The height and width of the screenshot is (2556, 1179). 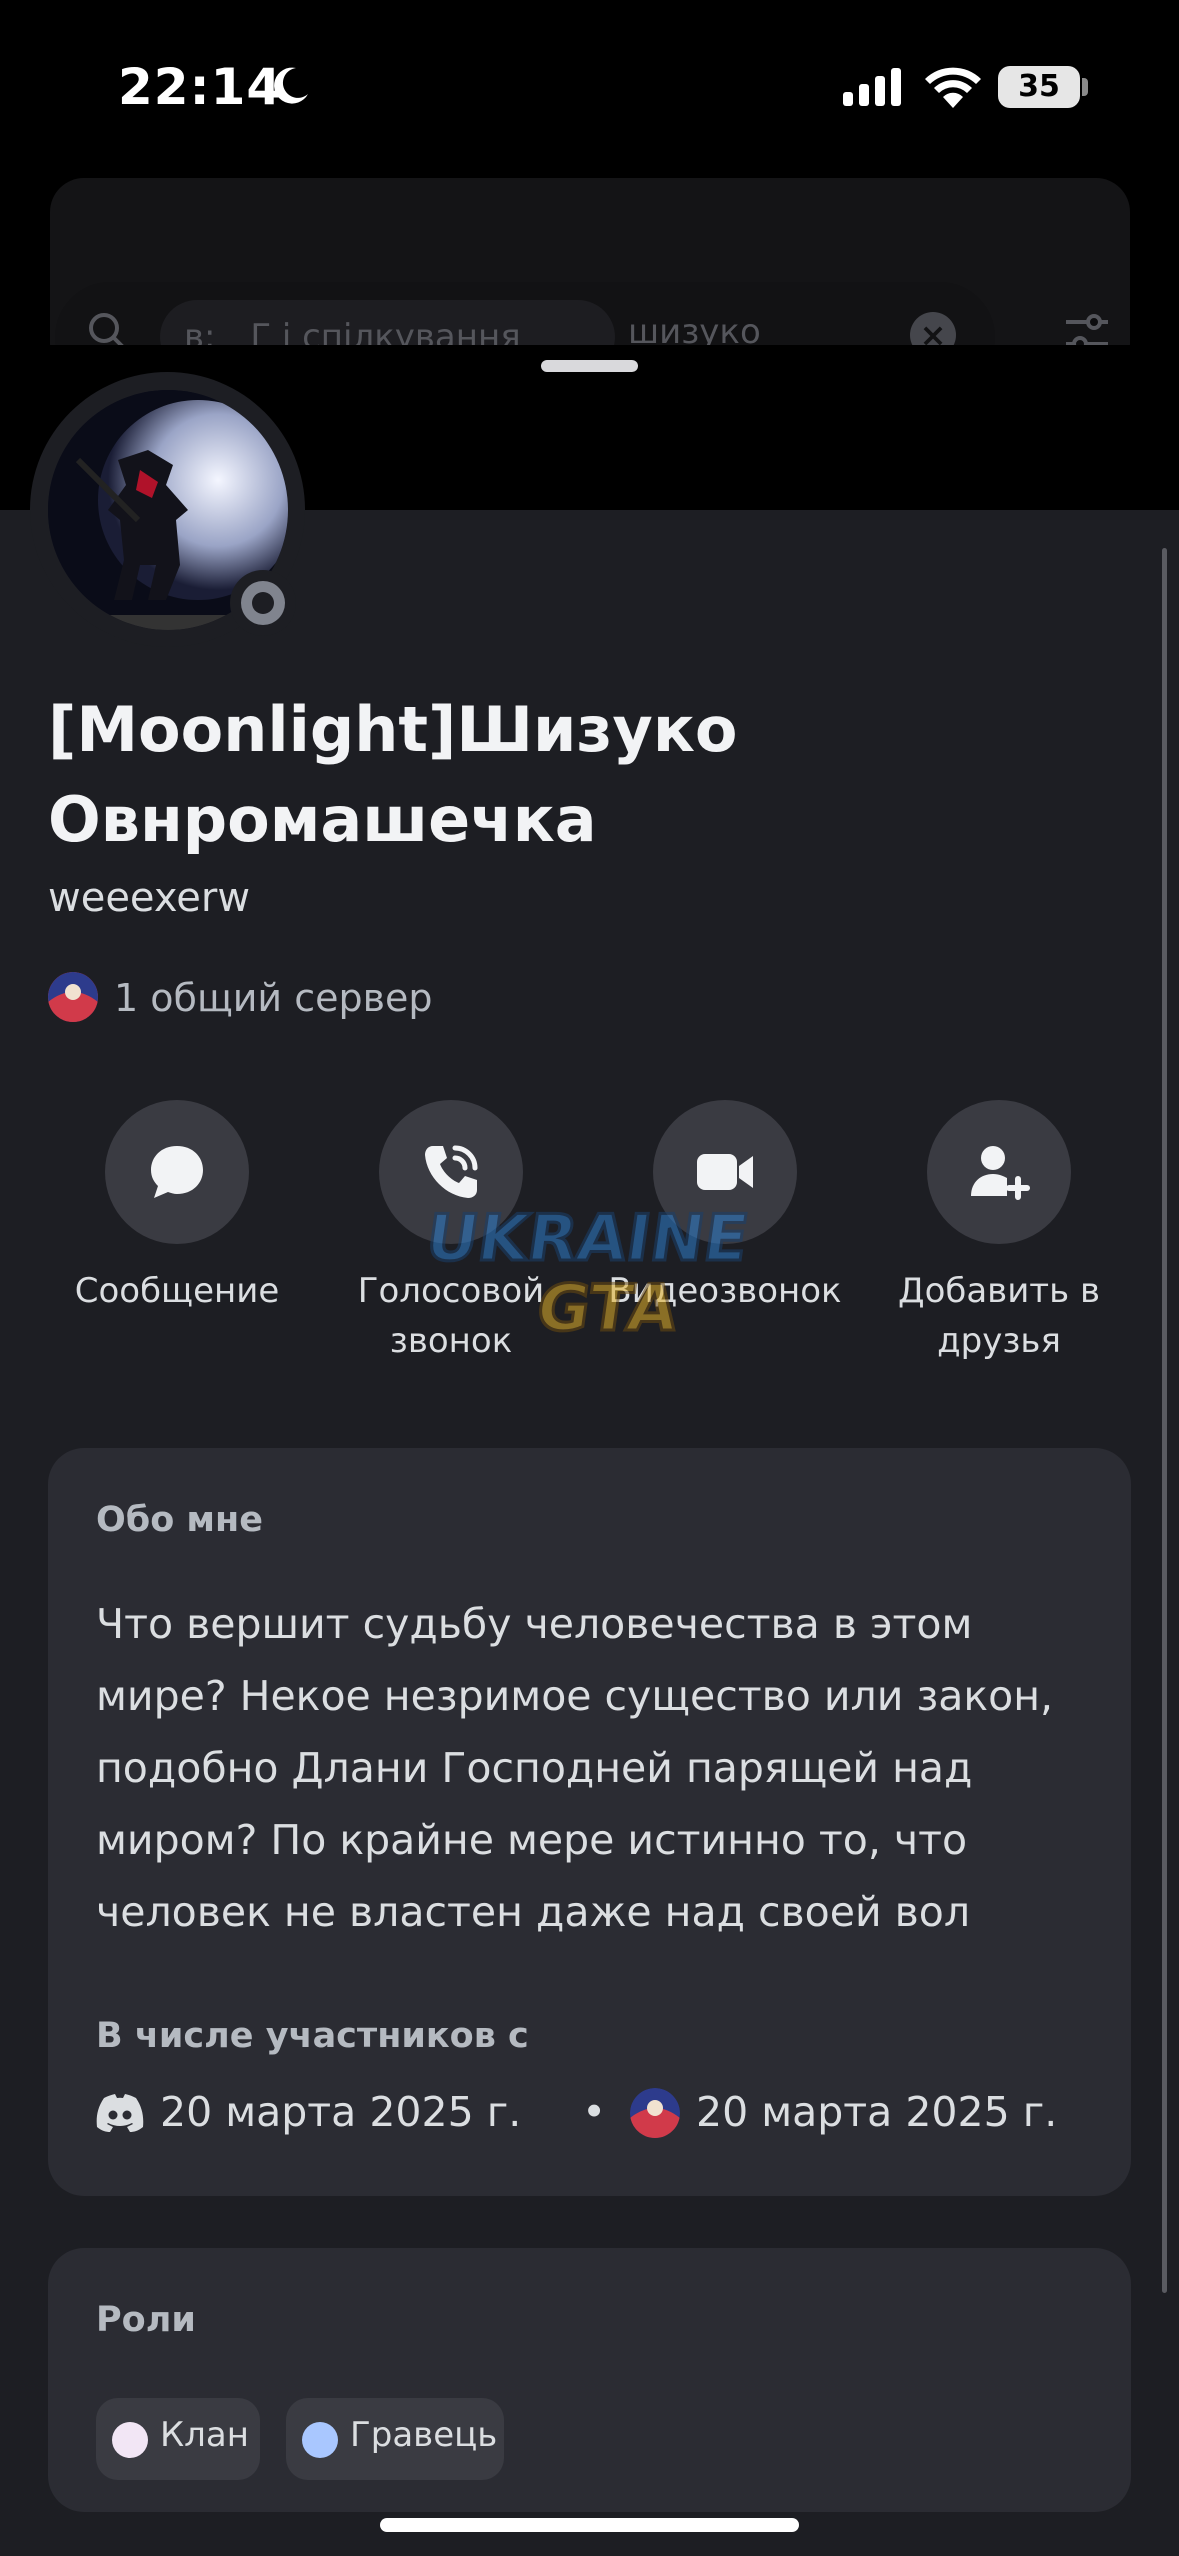 I want to click on sheet-drag-handle, so click(x=589, y=366).